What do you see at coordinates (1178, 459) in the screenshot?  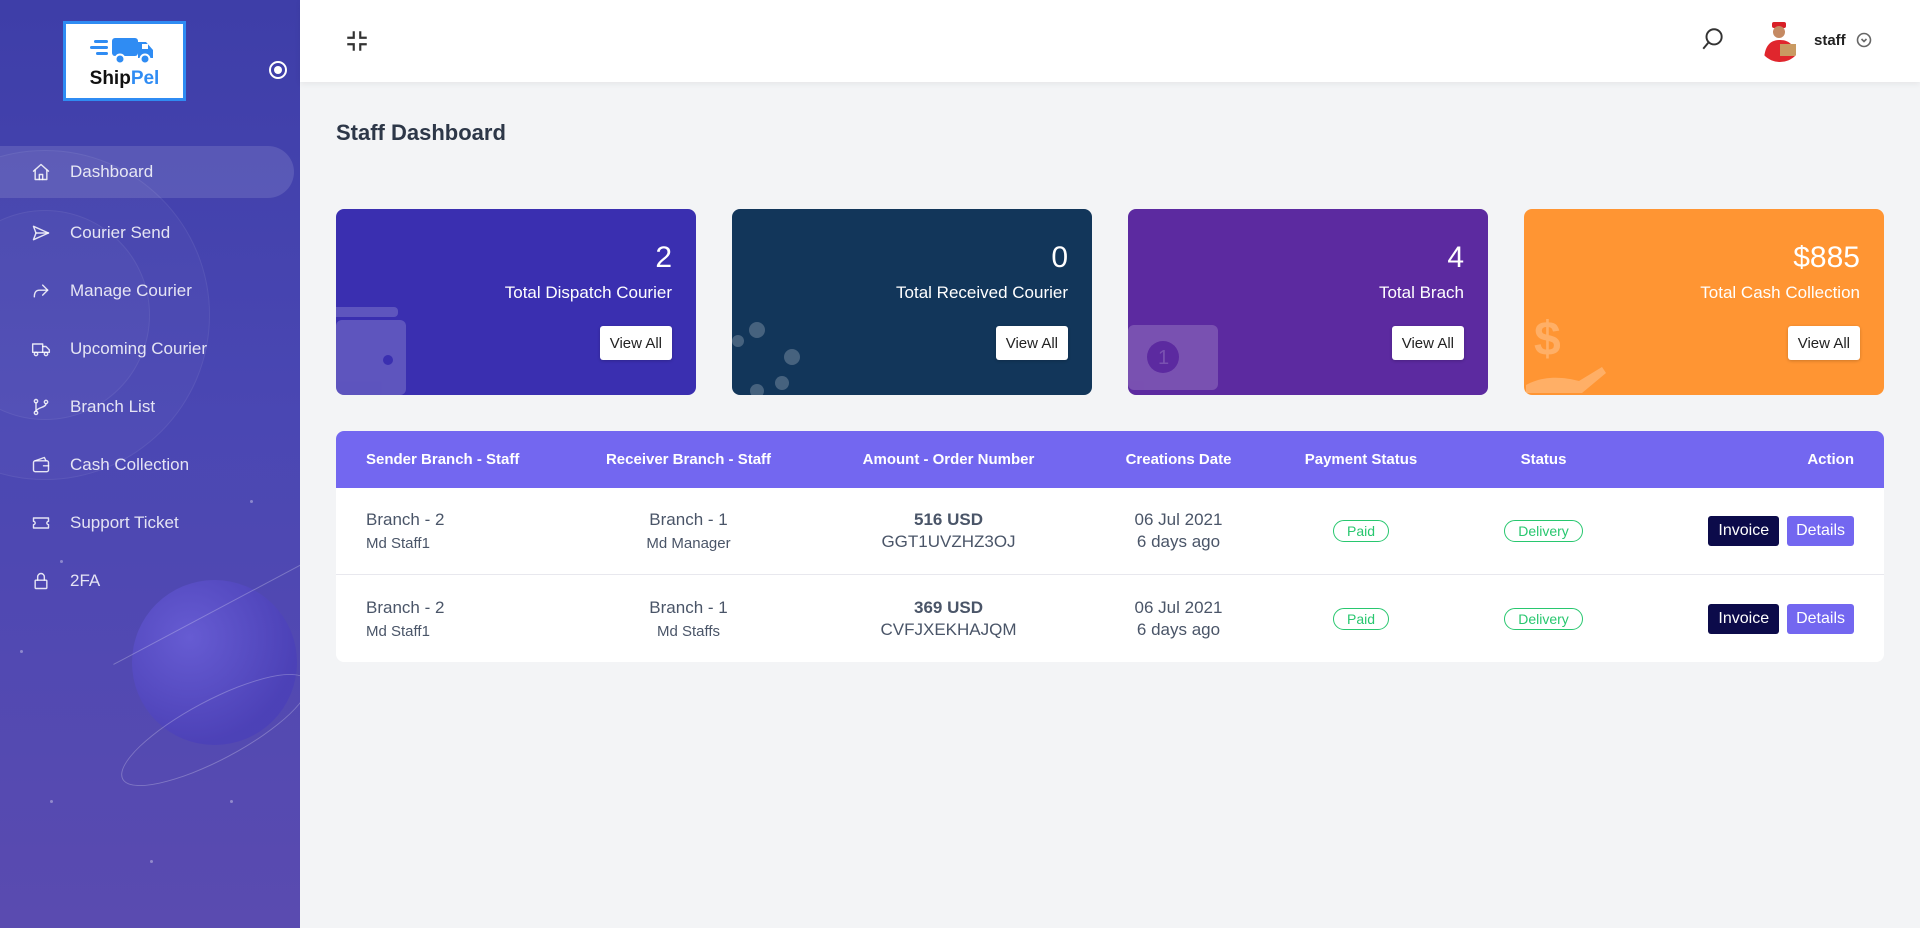 I see `column-header: Creations Date` at bounding box center [1178, 459].